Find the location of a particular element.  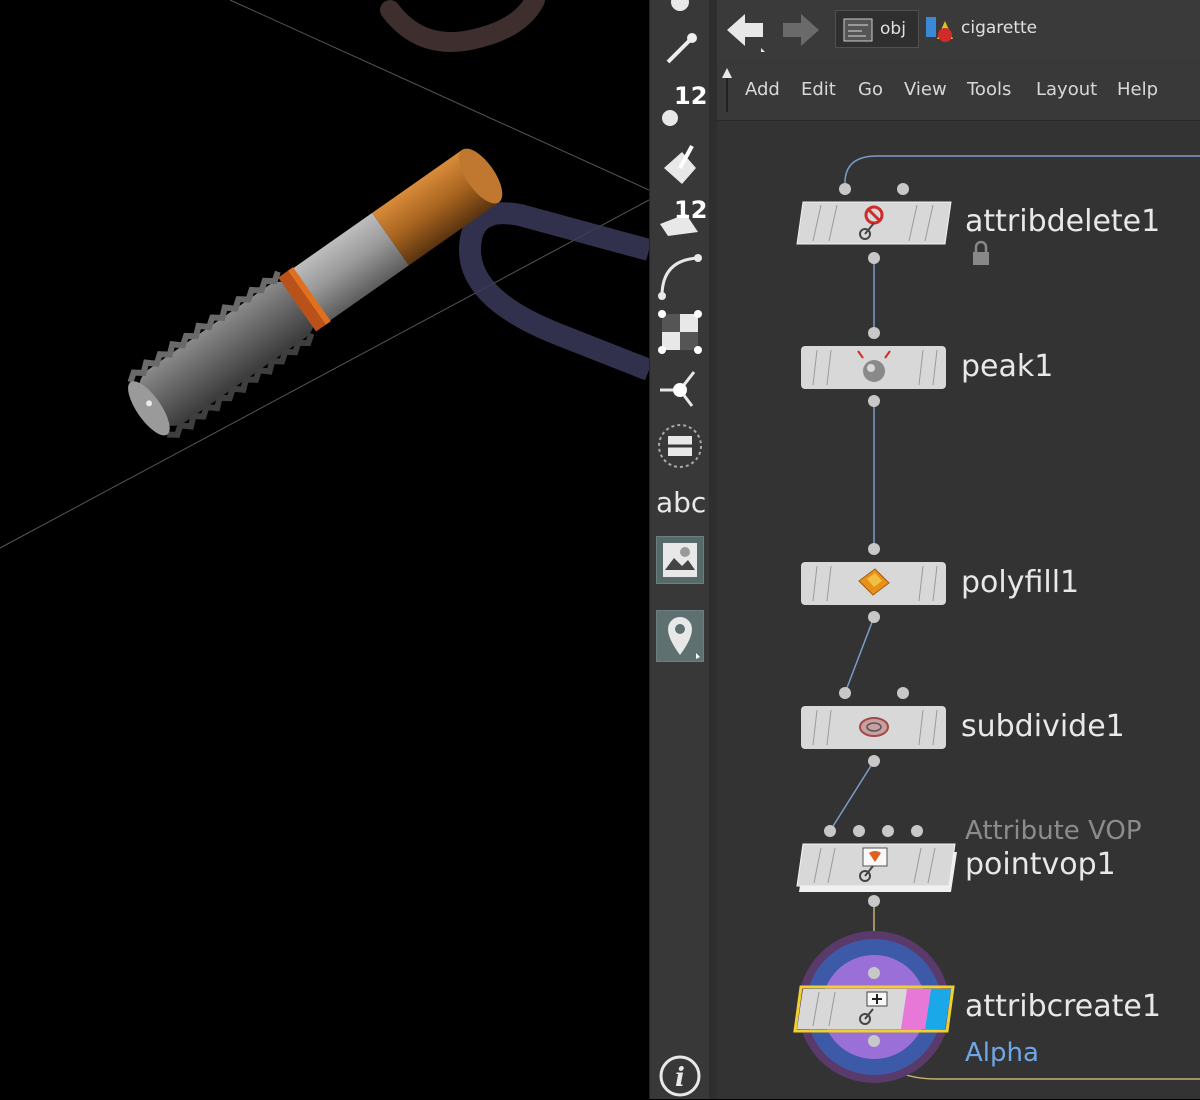

point-size-tool: 12 is located at coordinates (682, 104).